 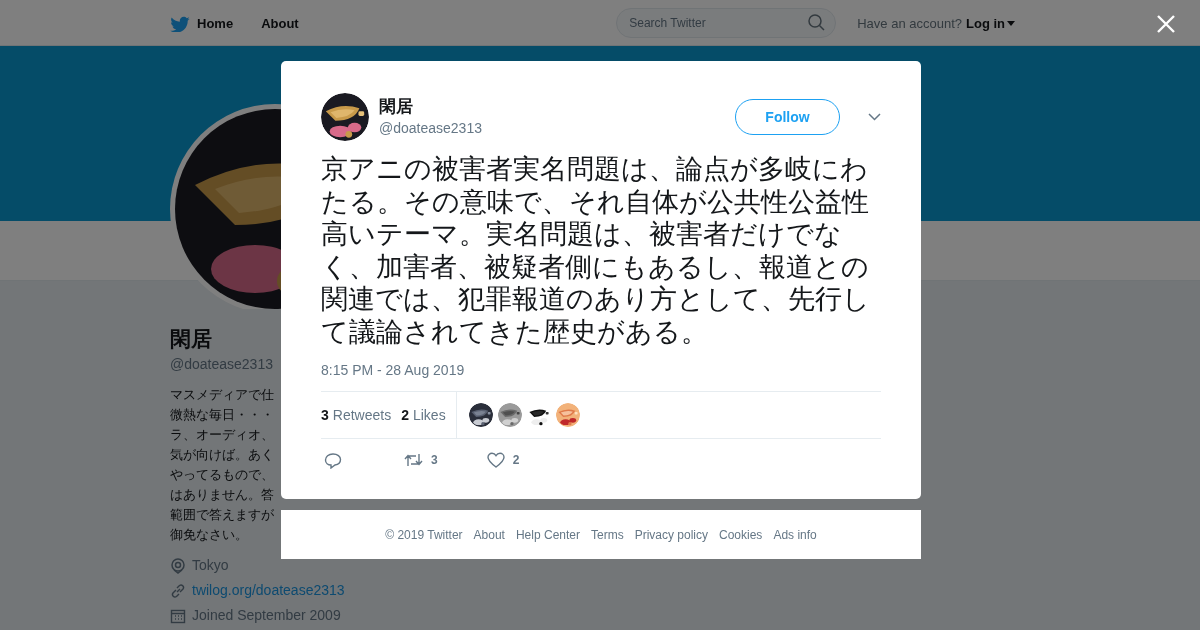 I want to click on retweet-action: 3, so click(x=421, y=460).